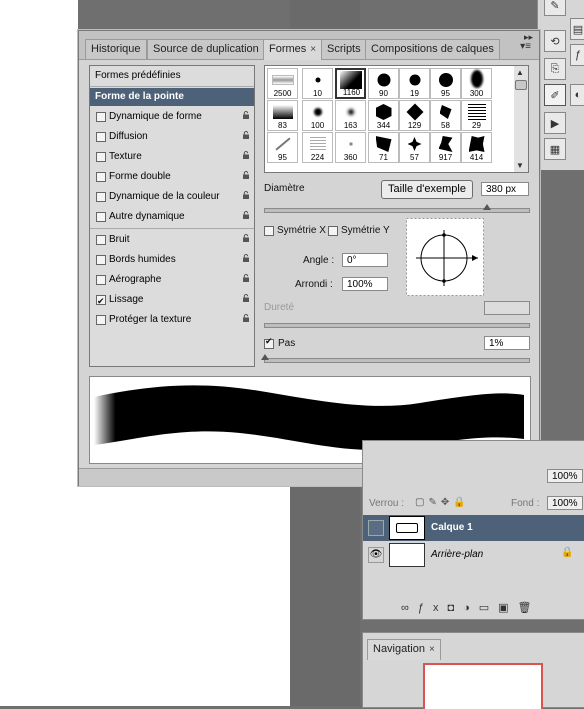 The image size is (584, 709). Describe the element at coordinates (505, 189) in the screenshot. I see `diametre-input: 380 px` at that location.